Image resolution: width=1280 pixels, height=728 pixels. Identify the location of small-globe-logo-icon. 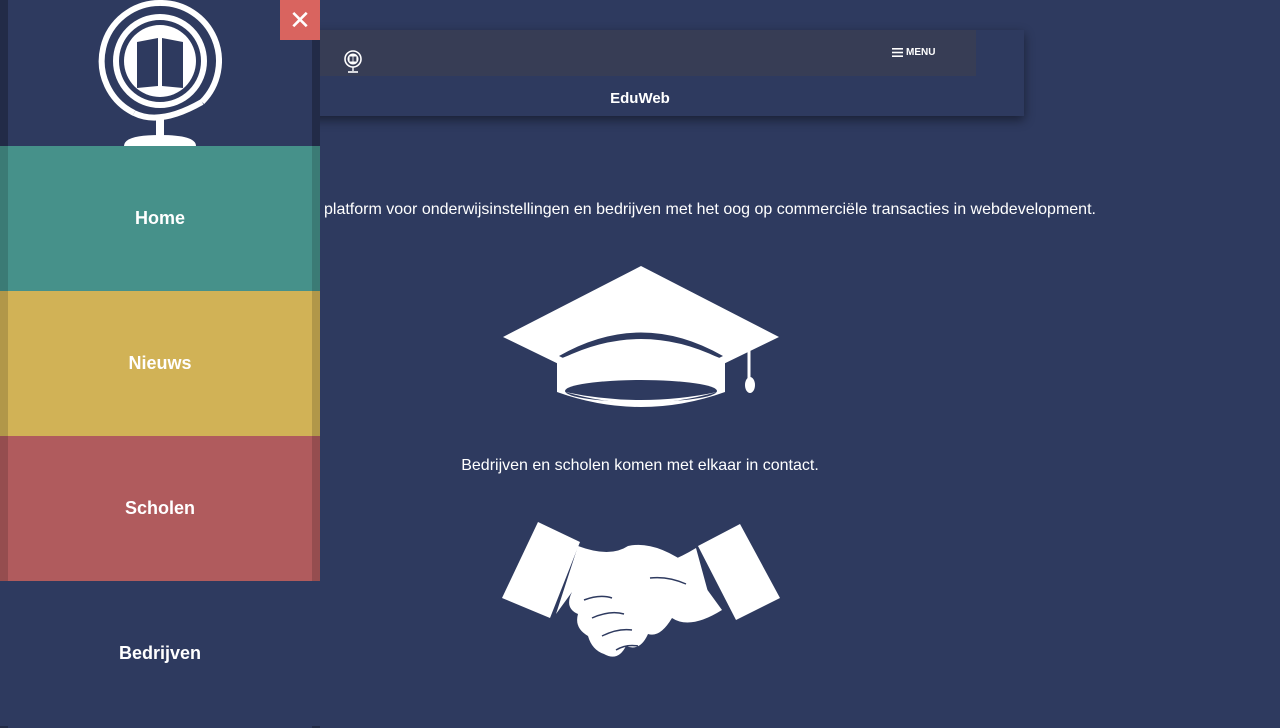
(353, 61).